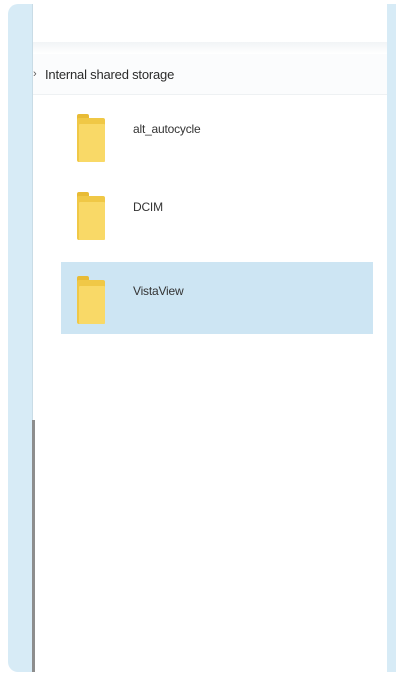 The height and width of the screenshot is (675, 396). I want to click on folder-name: alt_autocycle, so click(167, 129).